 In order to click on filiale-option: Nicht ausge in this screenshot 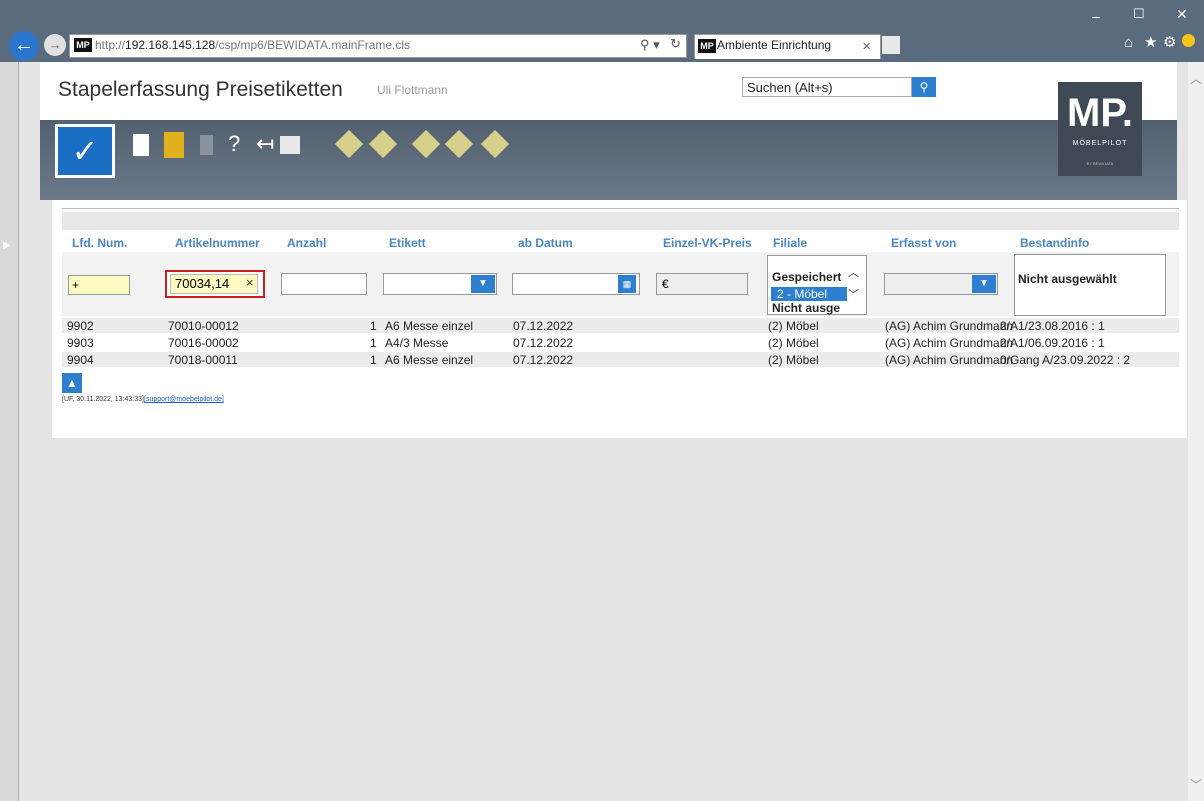, I will do `click(806, 308)`.